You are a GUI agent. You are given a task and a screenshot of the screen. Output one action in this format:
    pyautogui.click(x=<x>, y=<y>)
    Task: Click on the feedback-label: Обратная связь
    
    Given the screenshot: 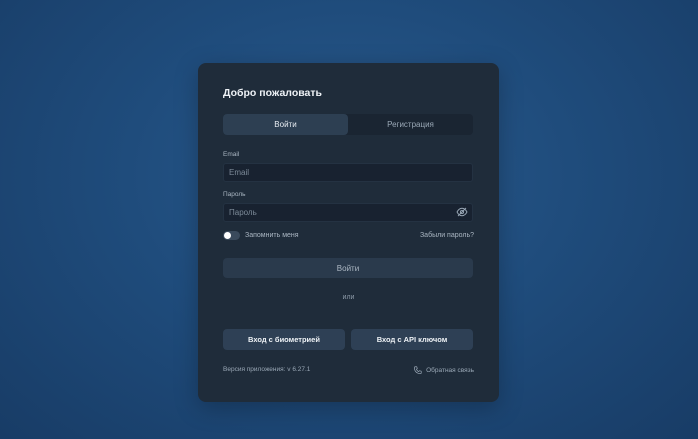 What is the action you would take?
    pyautogui.click(x=450, y=370)
    